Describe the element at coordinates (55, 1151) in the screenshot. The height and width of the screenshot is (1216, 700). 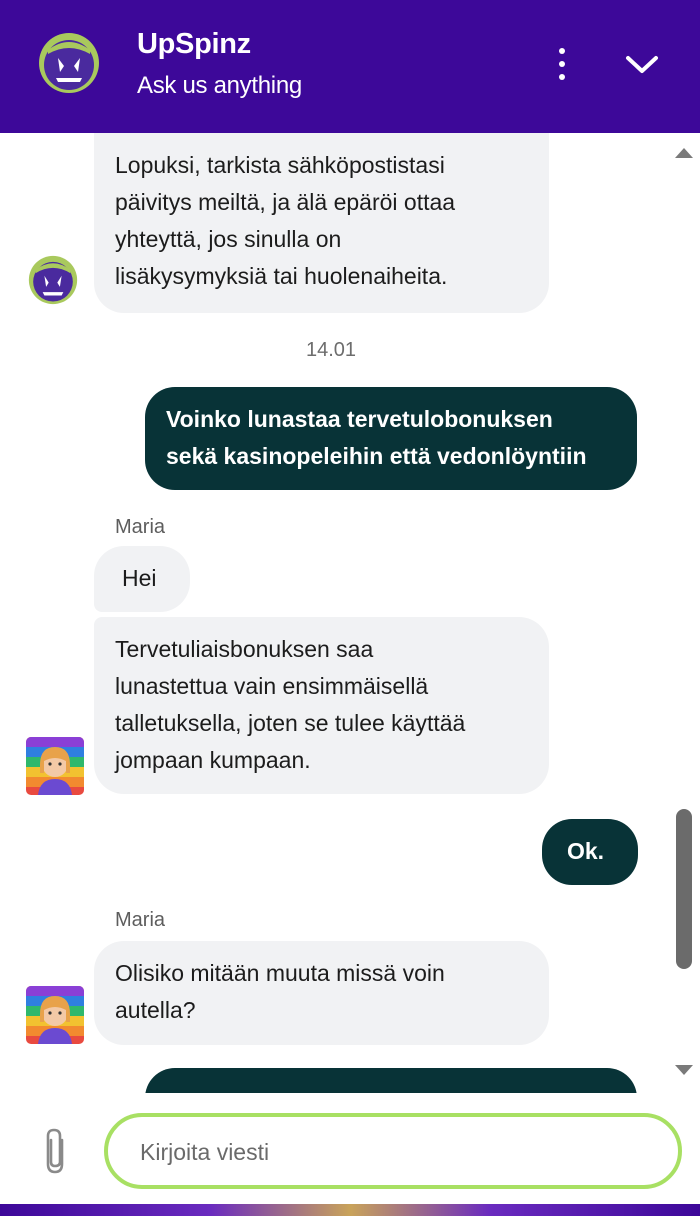
I see `paperclip-icon` at that location.